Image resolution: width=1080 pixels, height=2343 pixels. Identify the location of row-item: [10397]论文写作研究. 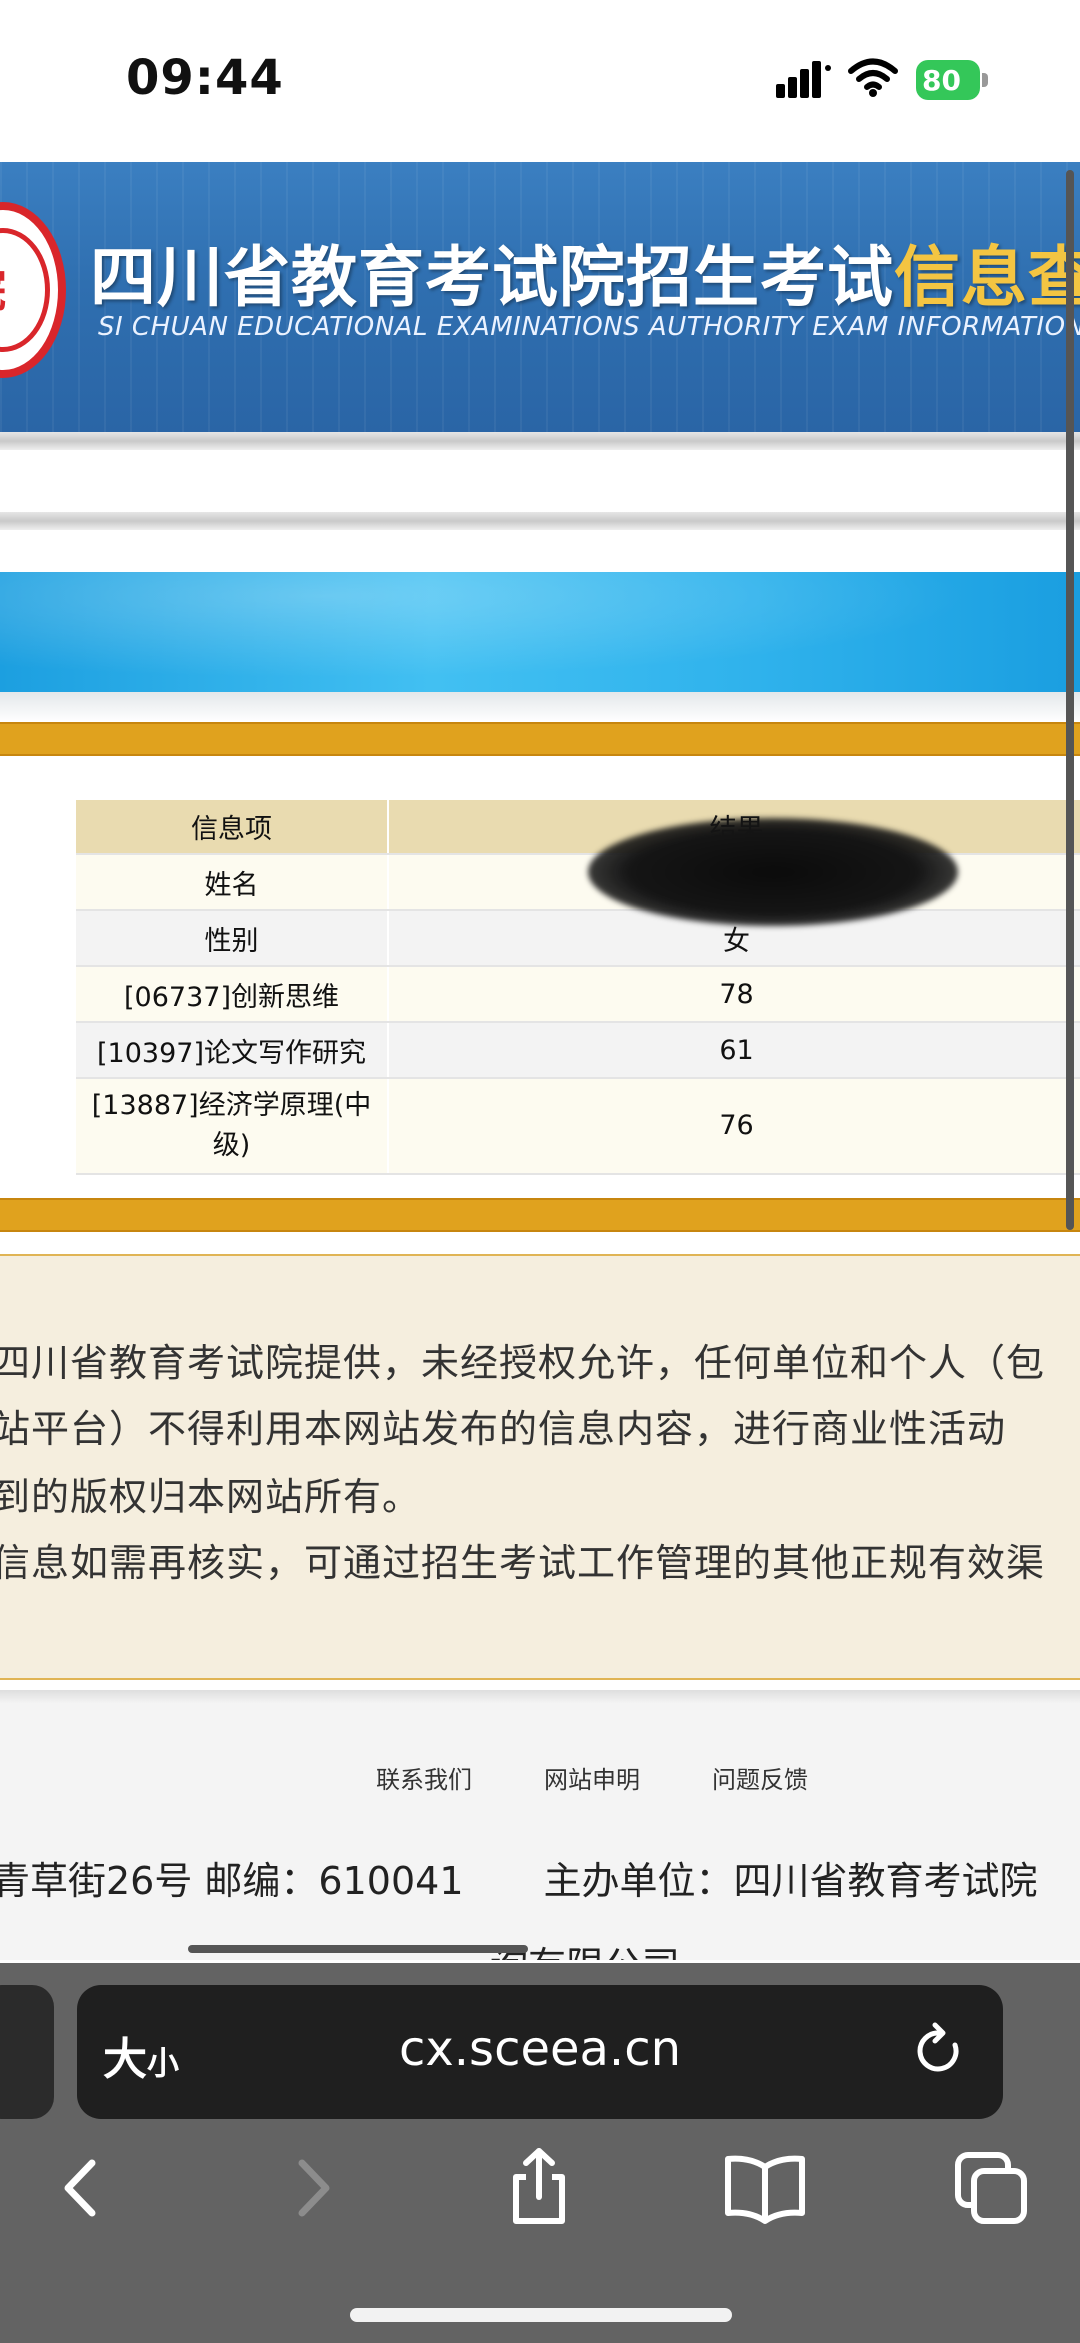
(232, 1050).